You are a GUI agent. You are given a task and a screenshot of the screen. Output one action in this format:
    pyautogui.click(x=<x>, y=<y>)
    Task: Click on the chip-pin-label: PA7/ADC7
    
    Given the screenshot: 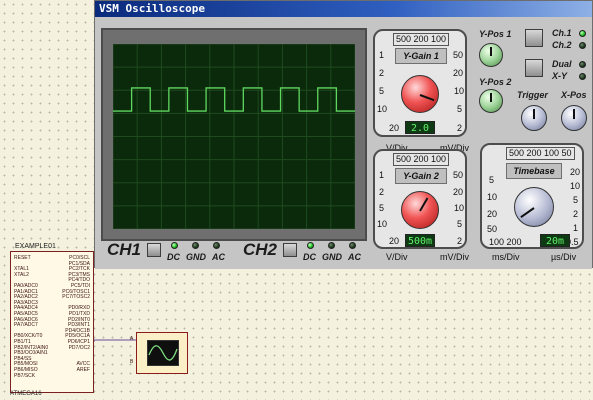 What is the action you would take?
    pyautogui.click(x=26, y=325)
    